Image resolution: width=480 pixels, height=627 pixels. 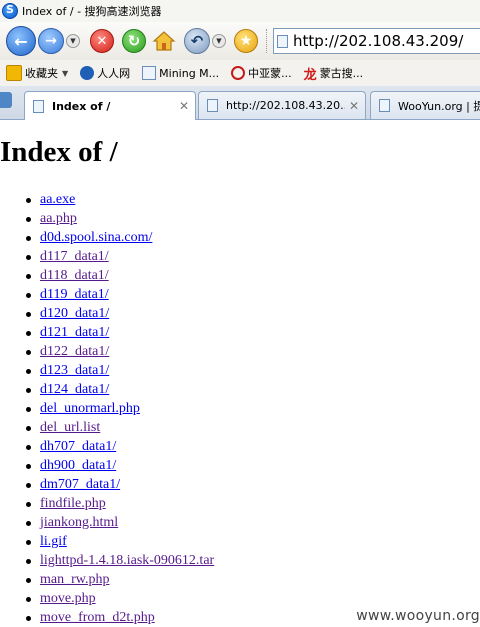 What do you see at coordinates (240, 11) in the screenshot?
I see `title-bar: Index of / - 搜狗高速浏览器` at bounding box center [240, 11].